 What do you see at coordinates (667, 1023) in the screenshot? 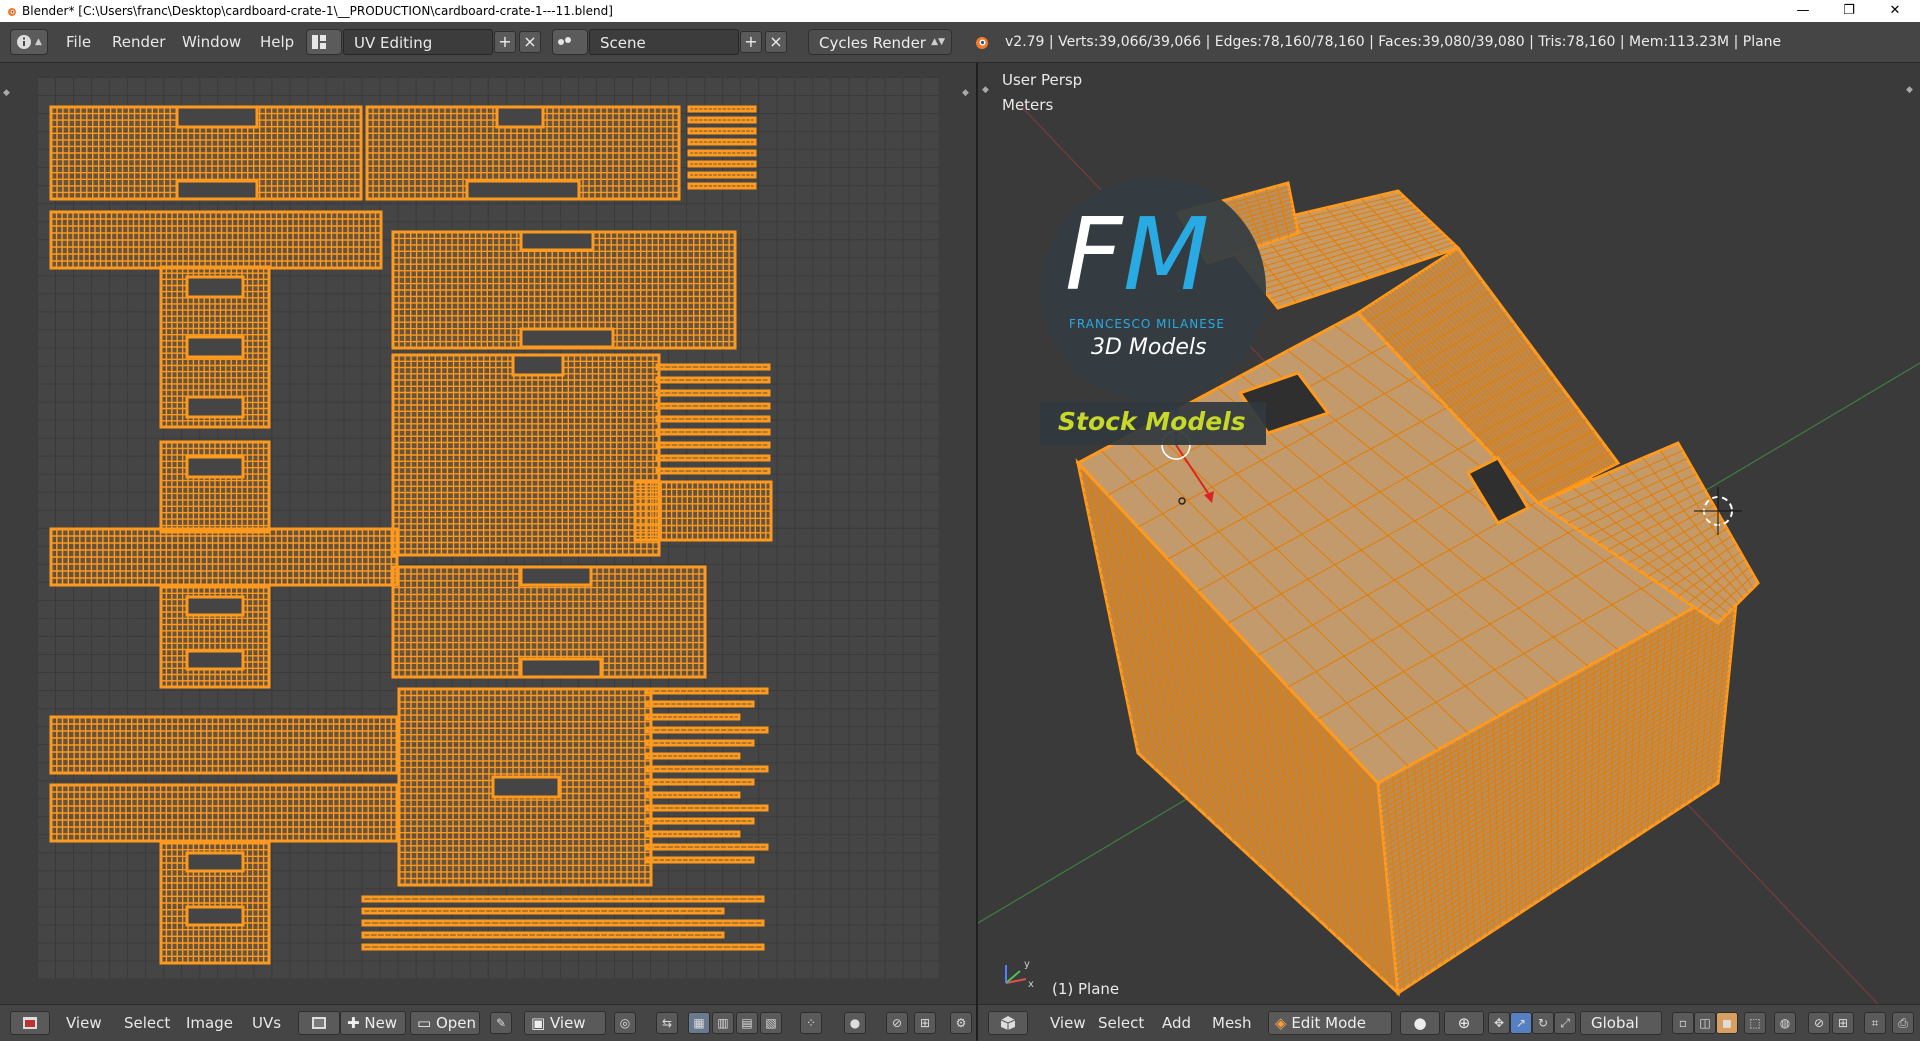
I see `sync-selection-icon: ⇆` at bounding box center [667, 1023].